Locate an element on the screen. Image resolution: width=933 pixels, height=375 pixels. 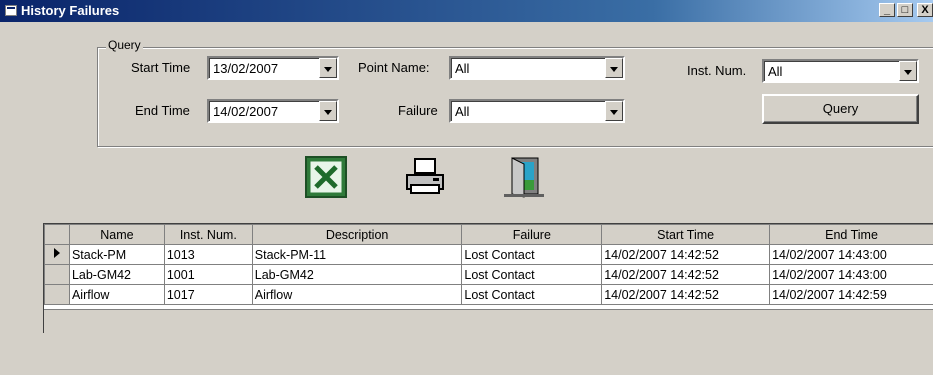
query-button: Query is located at coordinates (840, 109).